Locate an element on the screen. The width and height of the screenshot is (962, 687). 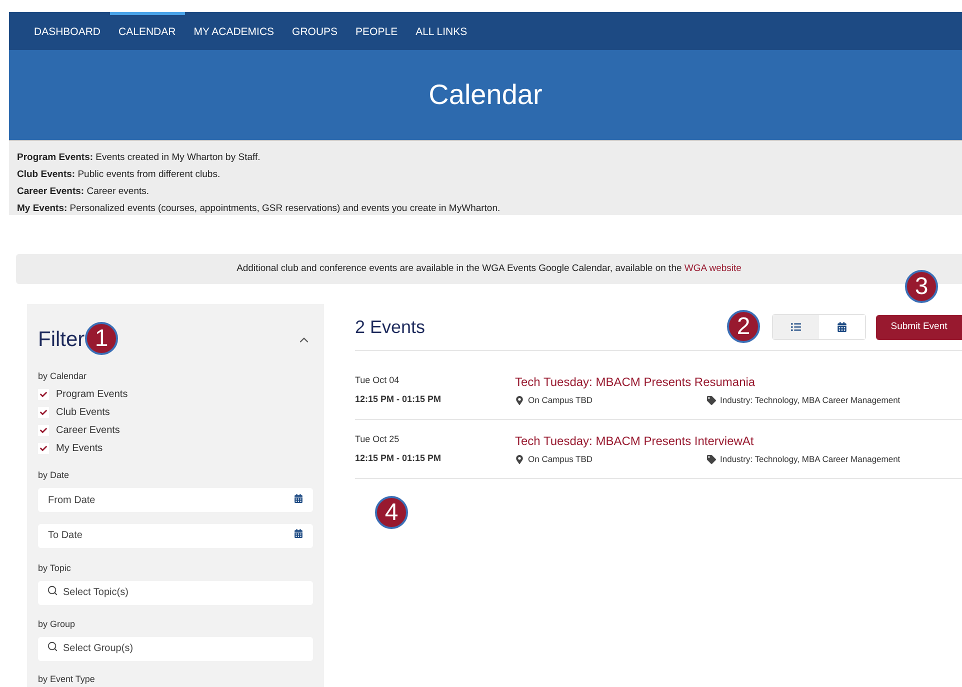
filter-label: by Event Type is located at coordinates (67, 679).